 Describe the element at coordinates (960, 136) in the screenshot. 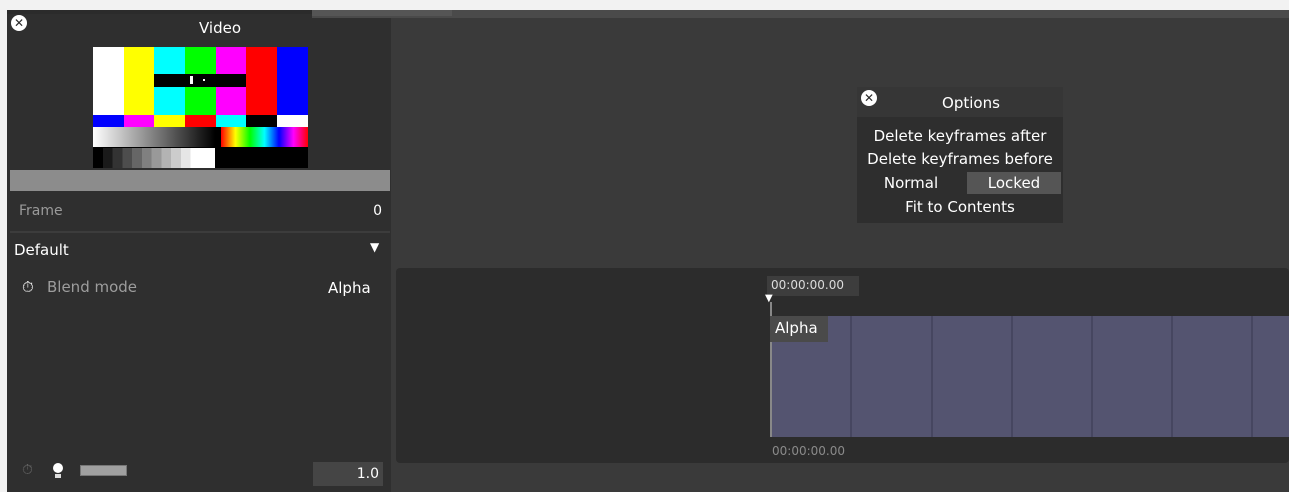

I see `menu-item-delete-after: Delete keyframes after` at that location.